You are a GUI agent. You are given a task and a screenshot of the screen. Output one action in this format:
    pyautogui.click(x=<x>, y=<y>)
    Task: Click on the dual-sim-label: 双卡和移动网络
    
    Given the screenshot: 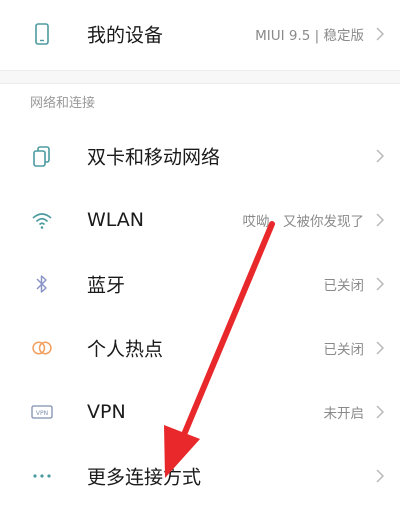 What is the action you would take?
    pyautogui.click(x=154, y=157)
    